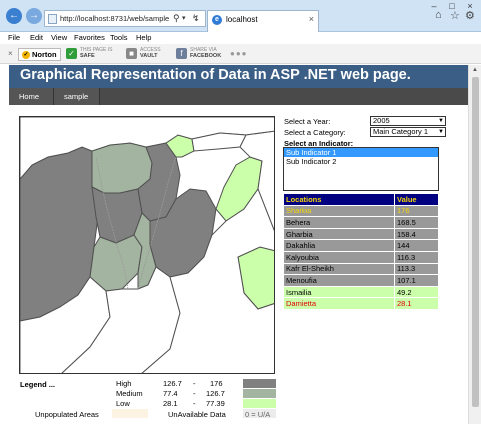  I want to click on vault-lock-icon: ■, so click(131, 53).